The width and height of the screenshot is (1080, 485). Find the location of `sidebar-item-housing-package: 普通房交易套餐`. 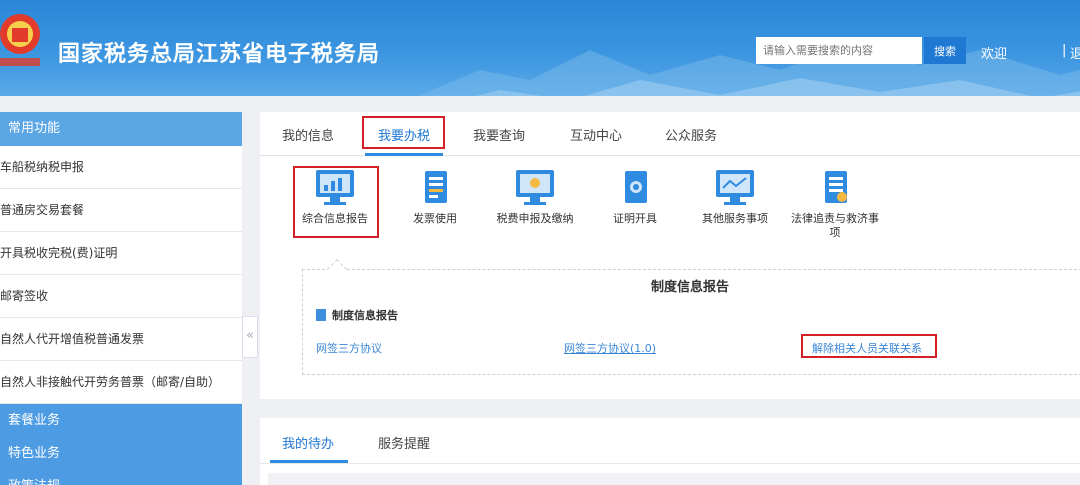

sidebar-item-housing-package: 普通房交易套餐 is located at coordinates (121, 210).